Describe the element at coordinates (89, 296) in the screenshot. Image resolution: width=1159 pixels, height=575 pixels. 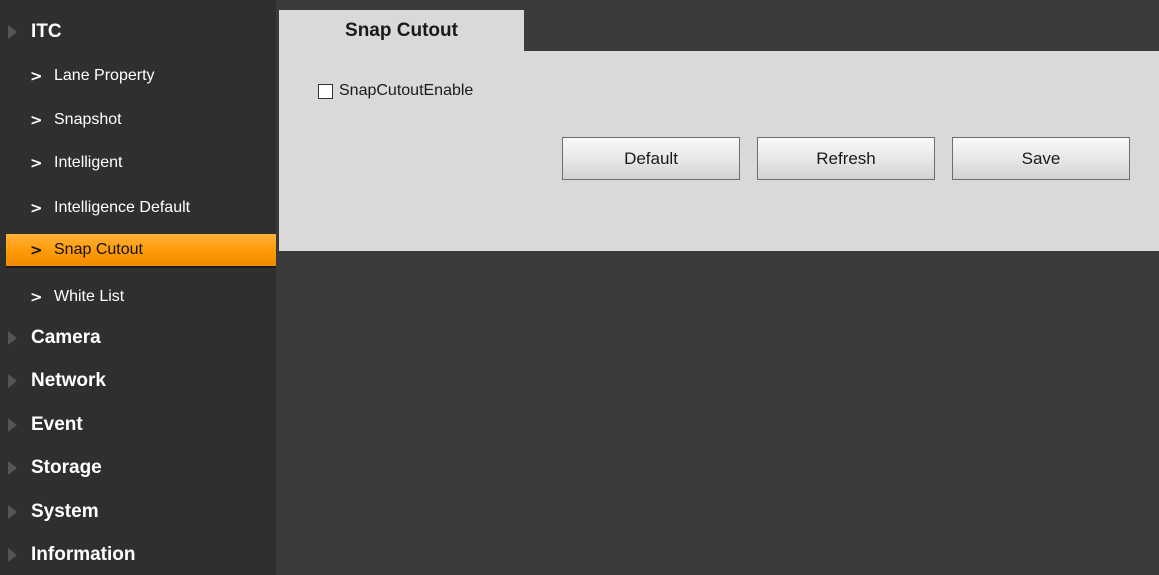
I see `sidebar-item-label: White List` at that location.